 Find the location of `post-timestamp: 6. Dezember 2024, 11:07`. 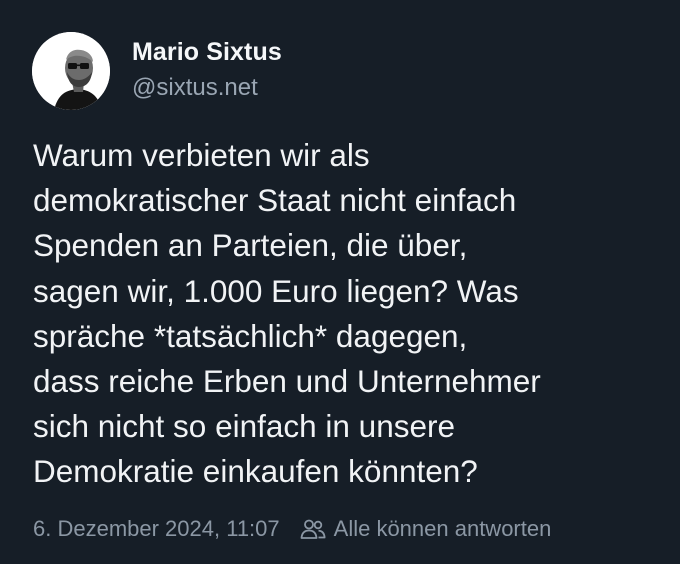

post-timestamp: 6. Dezember 2024, 11:07 is located at coordinates (156, 529).